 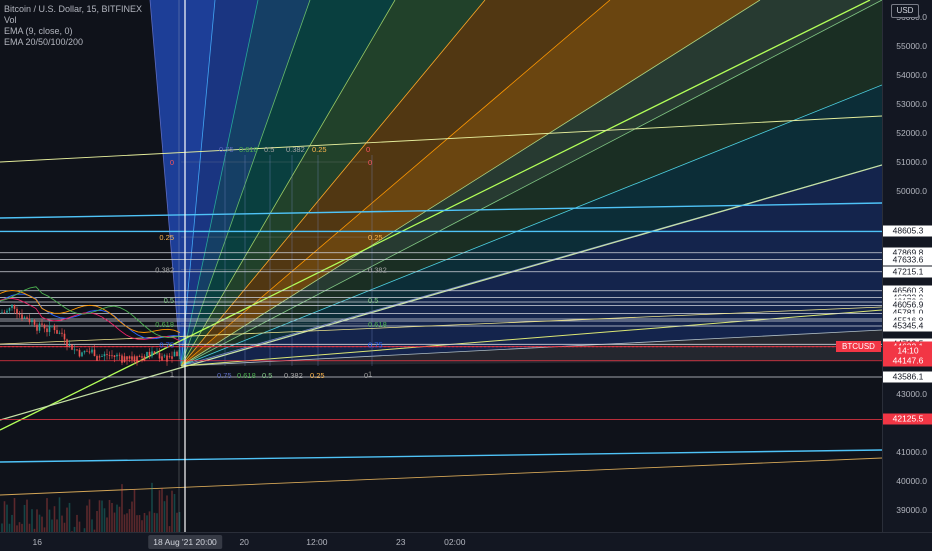 What do you see at coordinates (858, 346) in the screenshot?
I see `ticker-tag: BTCUSD` at bounding box center [858, 346].